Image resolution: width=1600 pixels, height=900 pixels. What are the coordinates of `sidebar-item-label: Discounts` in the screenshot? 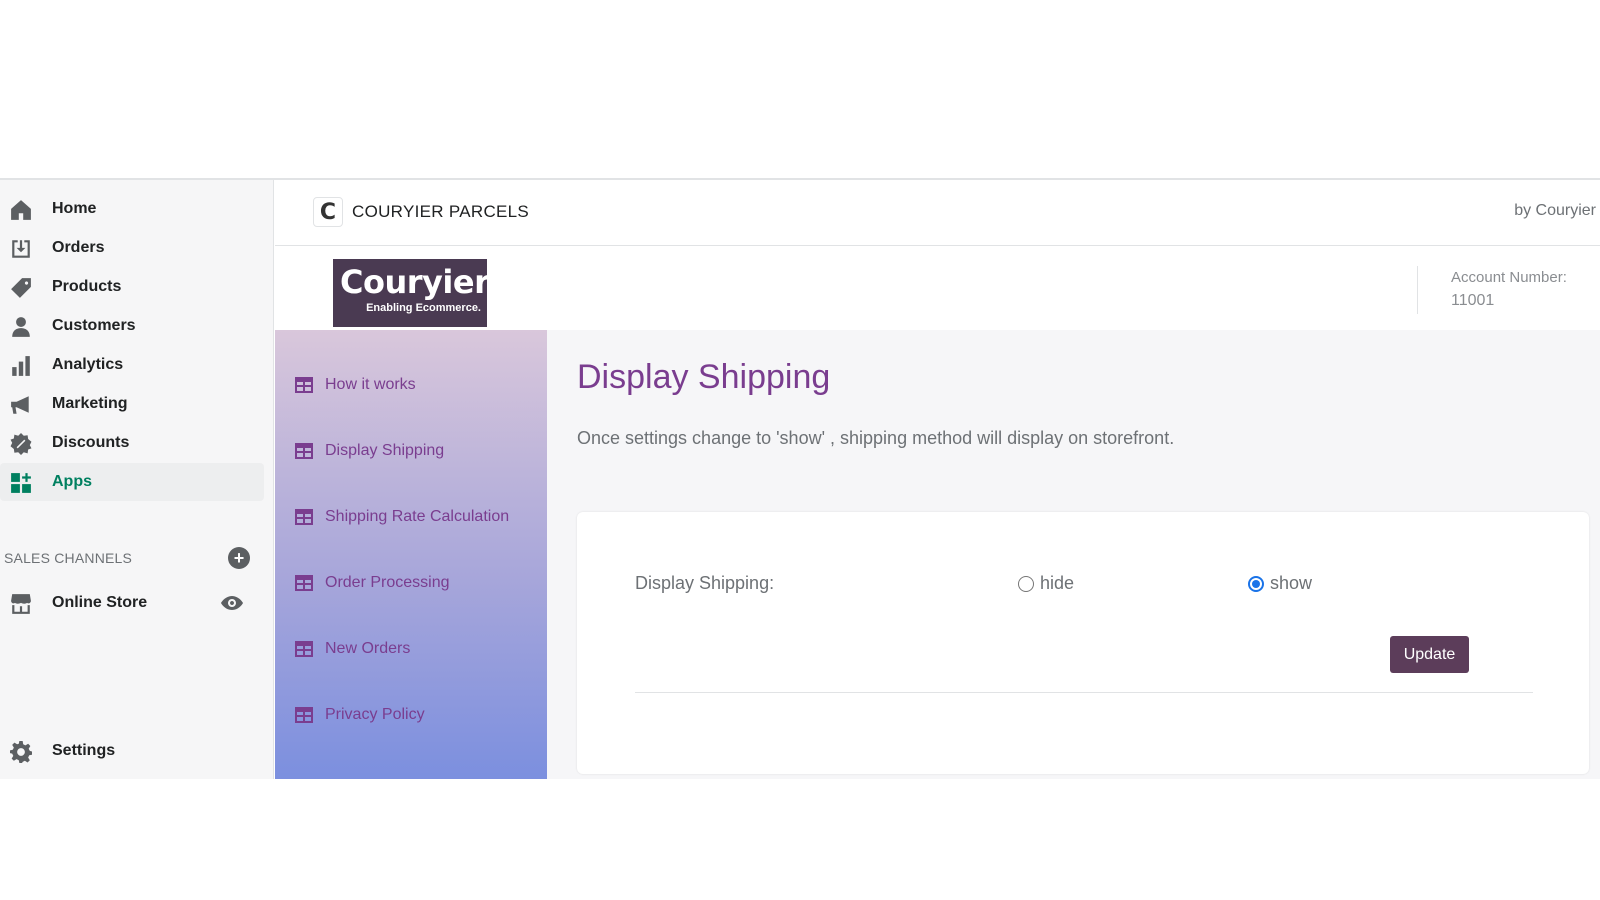 It's located at (91, 442).